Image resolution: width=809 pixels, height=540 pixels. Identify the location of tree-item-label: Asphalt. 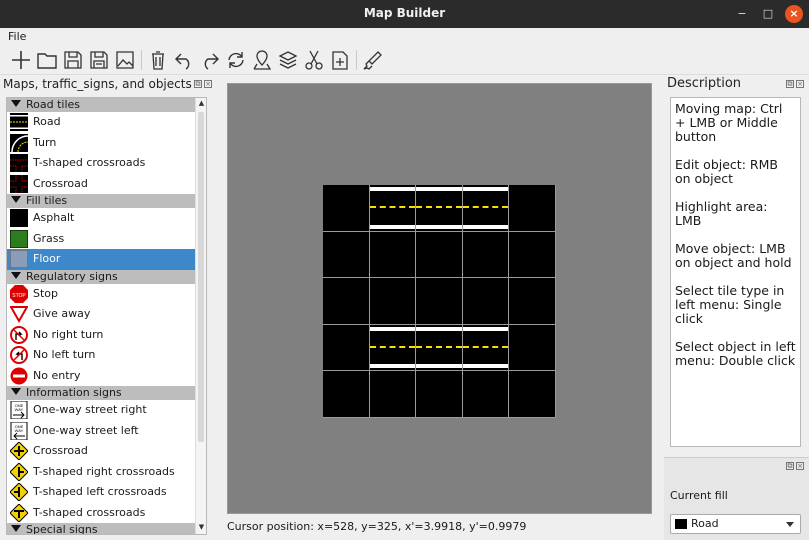
(54, 217).